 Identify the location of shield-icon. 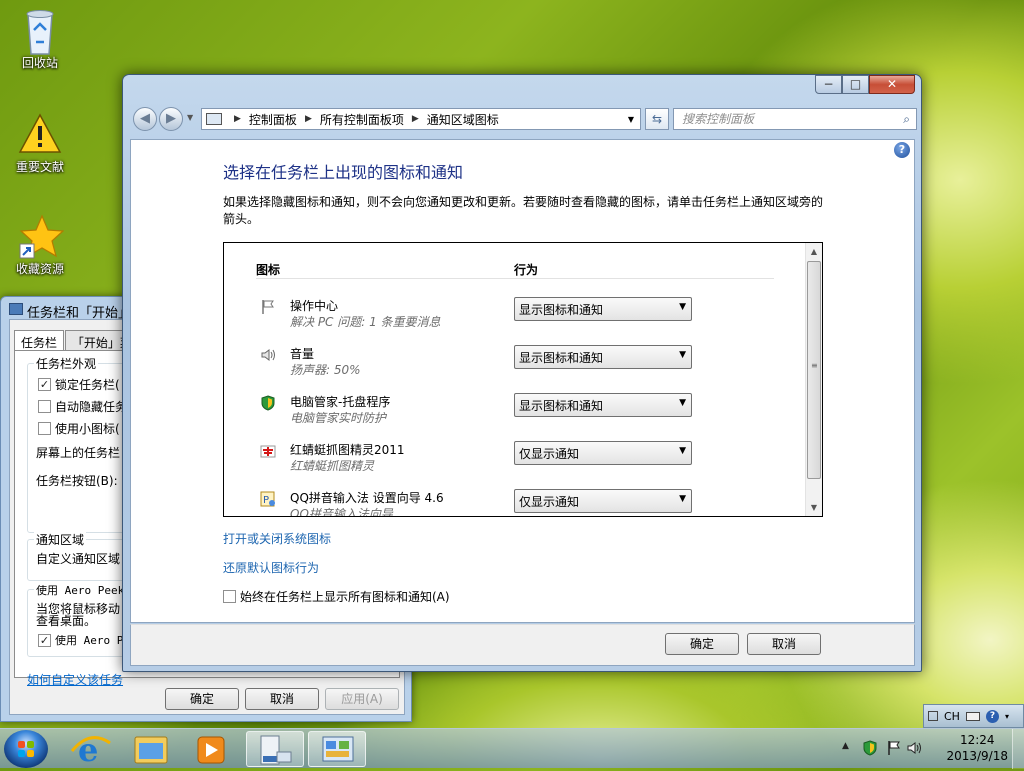
(268, 403).